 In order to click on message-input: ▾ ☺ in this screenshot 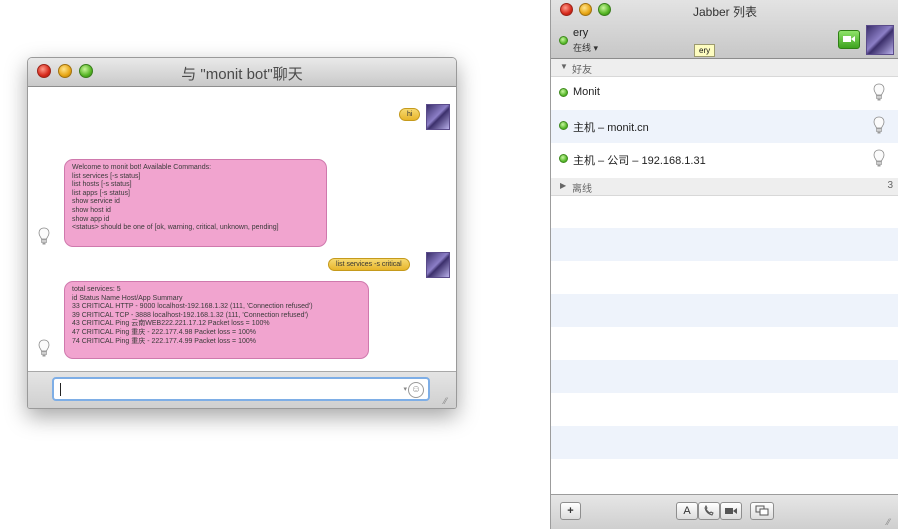, I will do `click(241, 389)`.